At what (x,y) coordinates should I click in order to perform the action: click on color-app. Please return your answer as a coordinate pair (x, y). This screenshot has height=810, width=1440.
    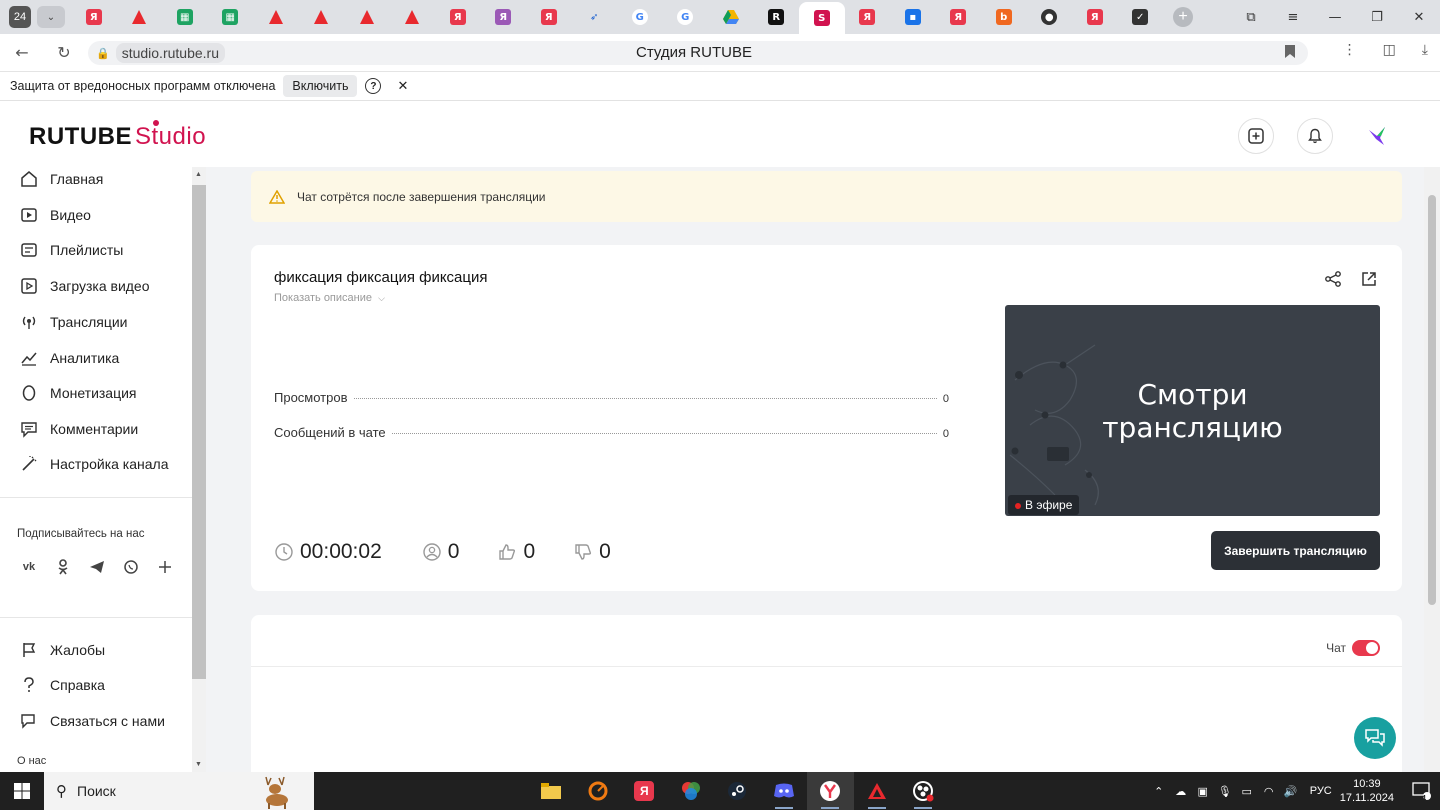
    Looking at the image, I should click on (691, 791).